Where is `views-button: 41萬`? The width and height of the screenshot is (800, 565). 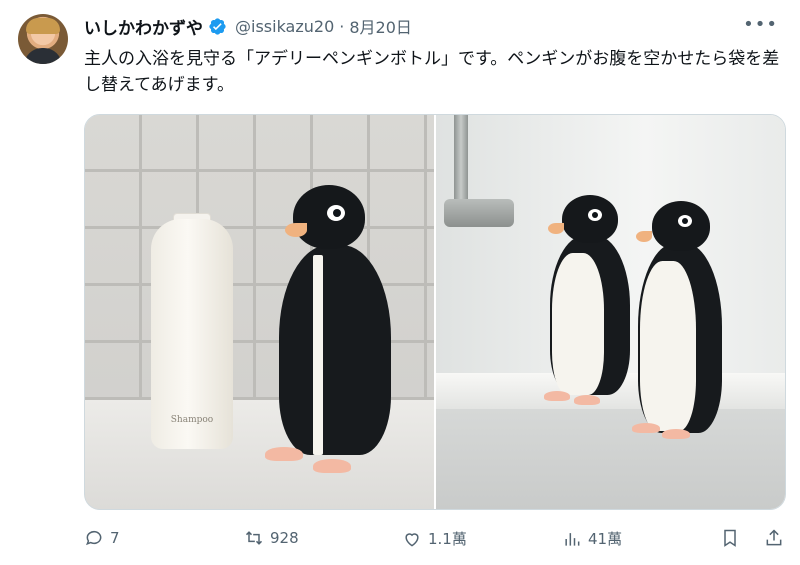 views-button: 41萬 is located at coordinates (592, 538).